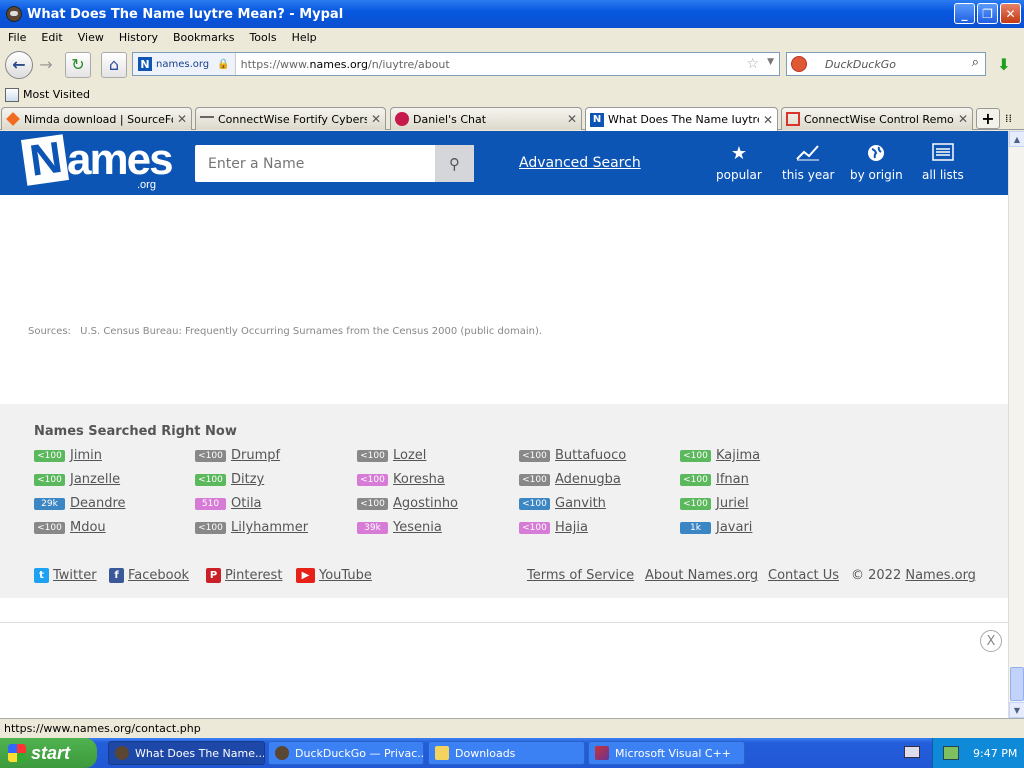 This screenshot has height=768, width=1024. What do you see at coordinates (229, 479) in the screenshot?
I see `list-item: <100 Ditzy` at bounding box center [229, 479].